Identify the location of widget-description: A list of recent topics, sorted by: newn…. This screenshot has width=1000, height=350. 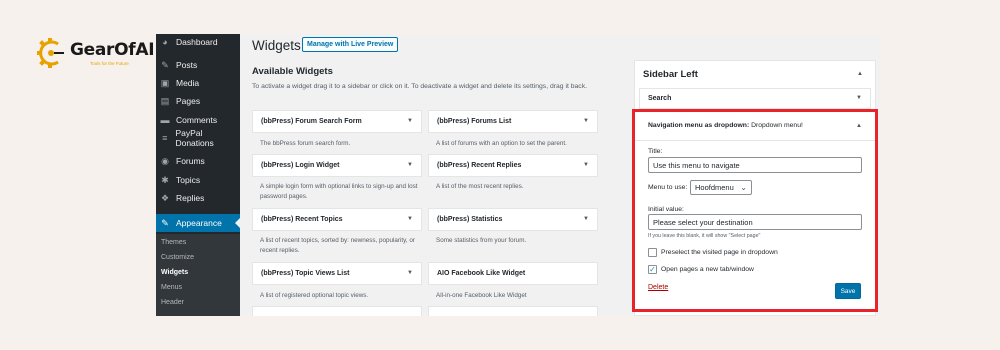
(337, 245).